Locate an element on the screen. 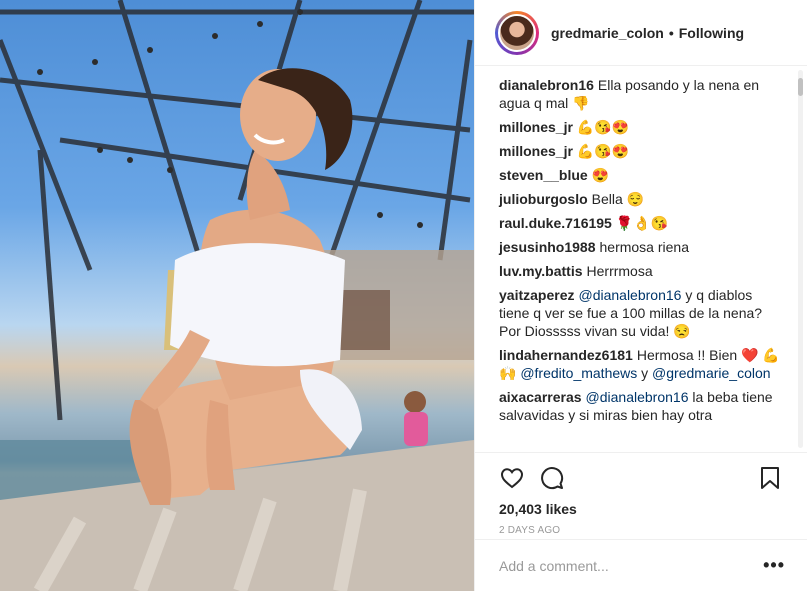 Image resolution: width=807 pixels, height=591 pixels. comment-text: 🌹👌😘 is located at coordinates (642, 223).